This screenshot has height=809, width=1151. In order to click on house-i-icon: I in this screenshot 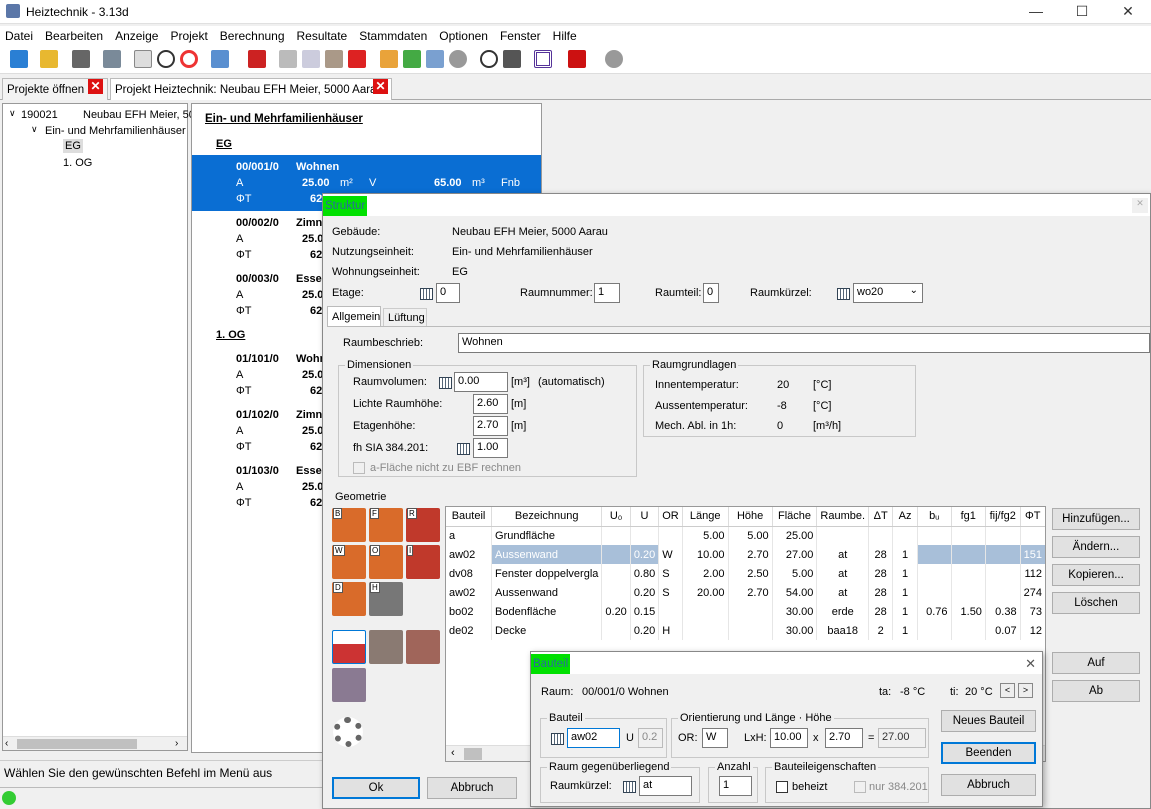, I will do `click(423, 562)`.